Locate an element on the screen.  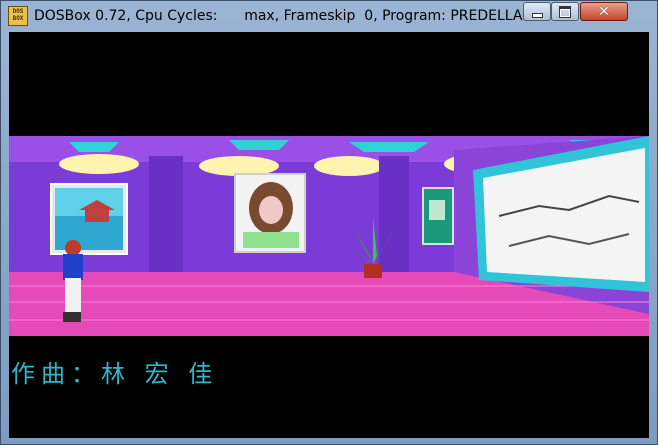
minimize-icon is located at coordinates (537, 15).